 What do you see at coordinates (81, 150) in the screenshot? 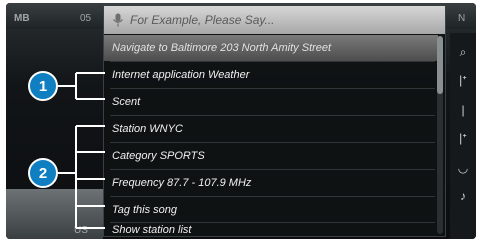
I see `callout-lines` at bounding box center [81, 150].